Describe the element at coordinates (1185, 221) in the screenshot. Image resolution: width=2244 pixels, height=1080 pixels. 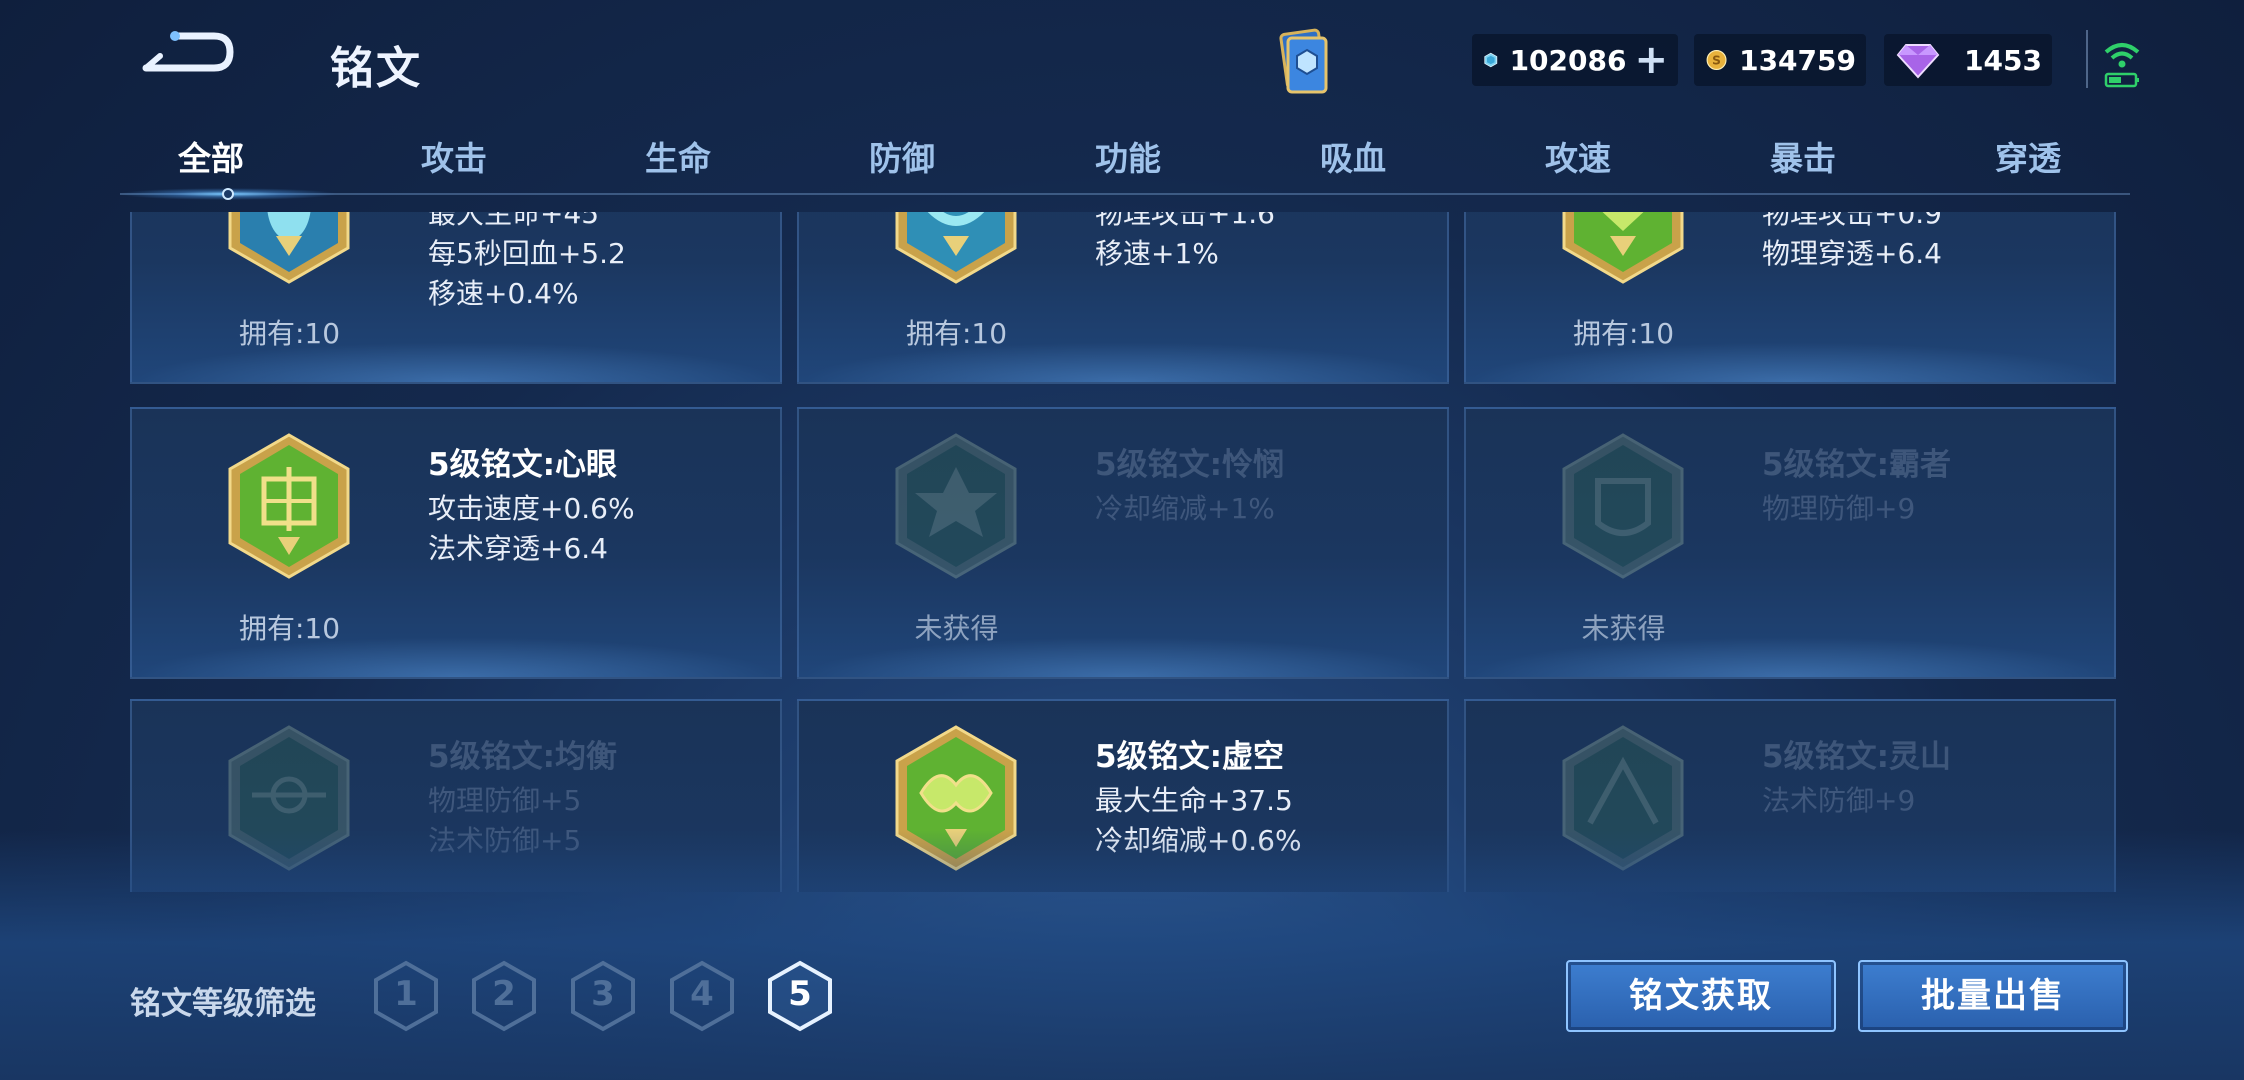
I see `rune-stat: 物理攻击+1.6` at that location.